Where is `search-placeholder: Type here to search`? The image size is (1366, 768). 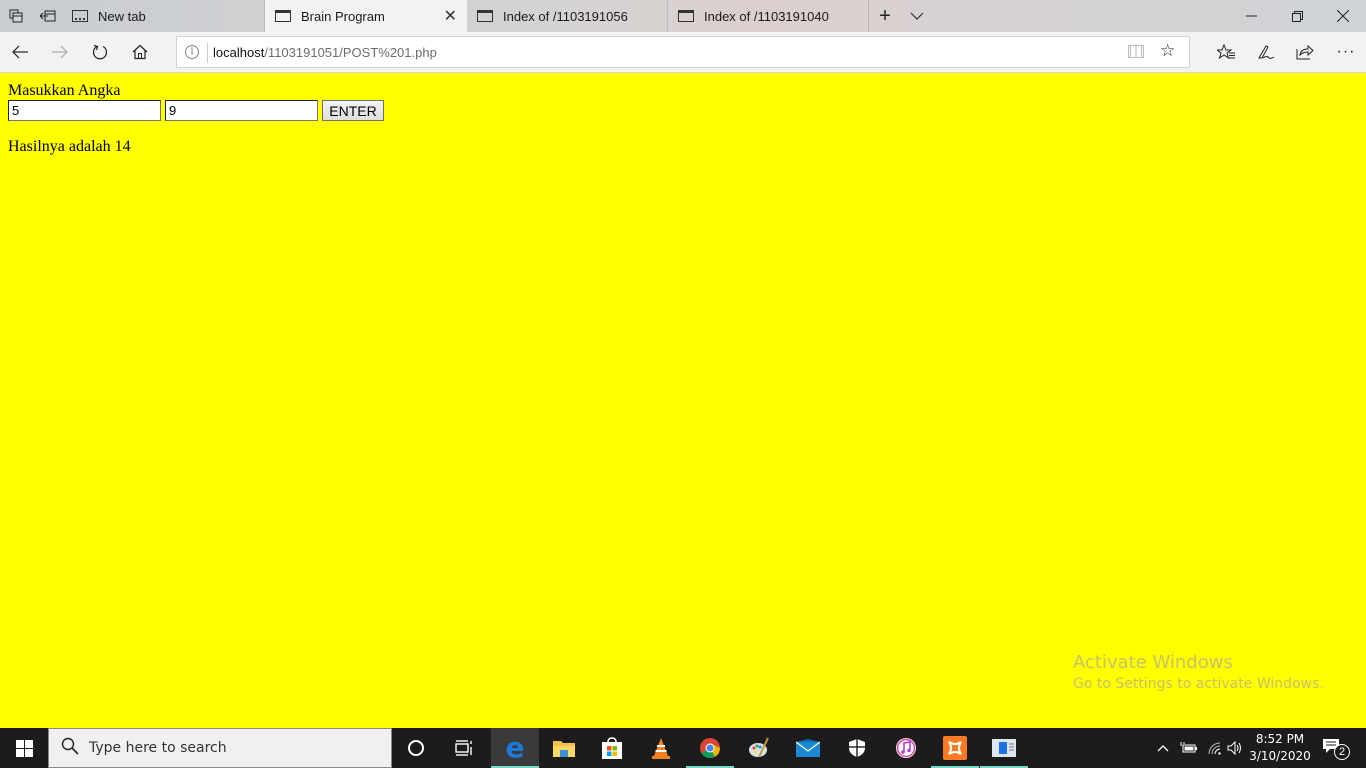
search-placeholder: Type here to search is located at coordinates (158, 748).